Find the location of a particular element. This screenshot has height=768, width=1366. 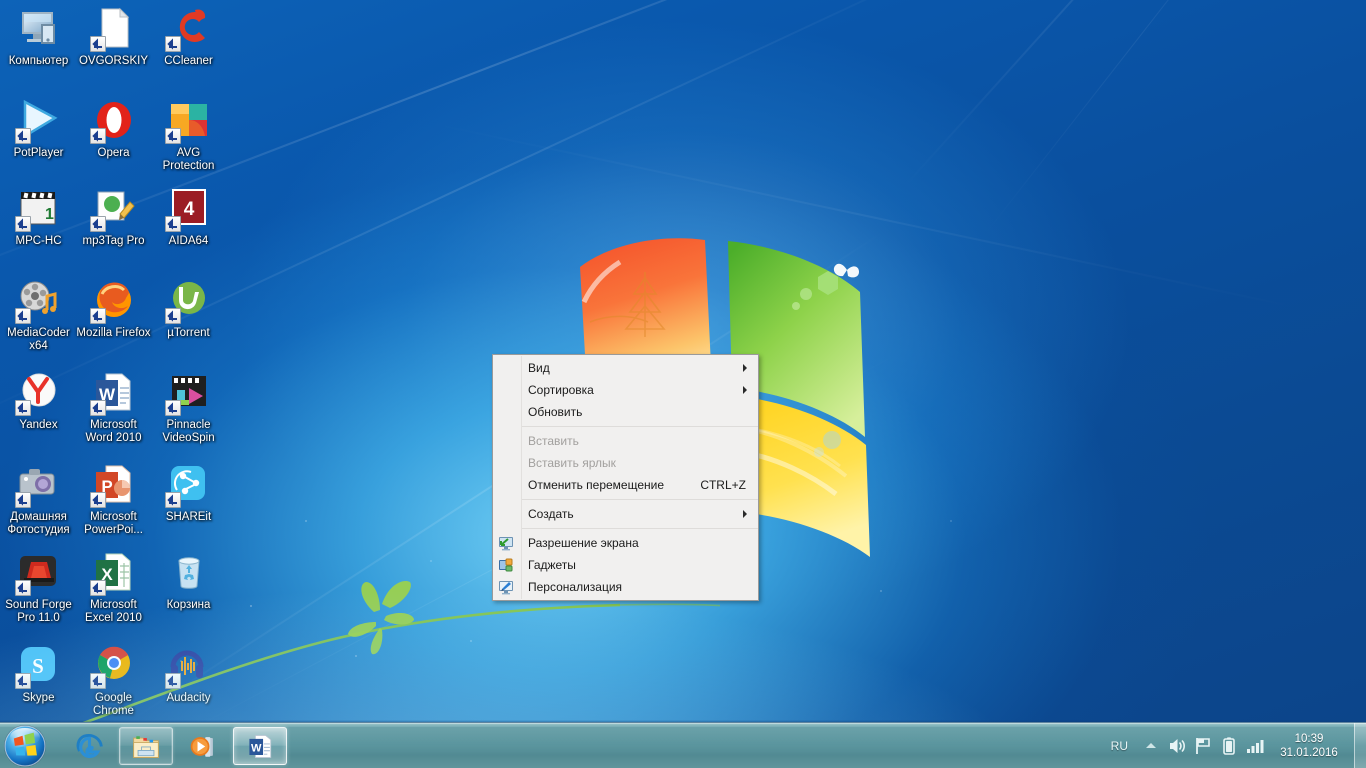

desktop-icon-label: SHAREit is located at coordinates (188, 517).